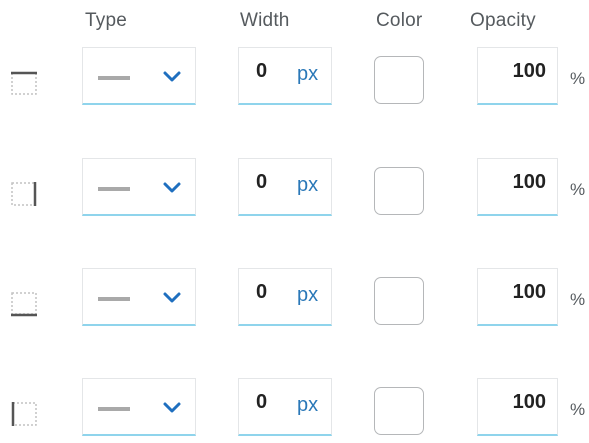 The image size is (589, 443). What do you see at coordinates (399, 20) in the screenshot?
I see `color-header: Color` at bounding box center [399, 20].